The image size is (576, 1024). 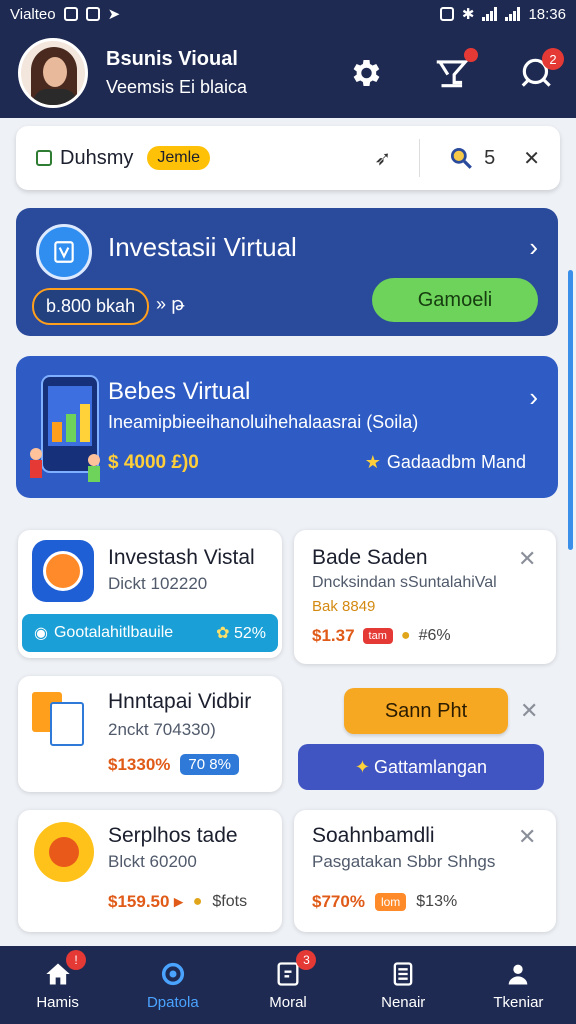 What do you see at coordinates (153, 462) in the screenshot?
I see `promo-price: $ 4000 £)0` at bounding box center [153, 462].